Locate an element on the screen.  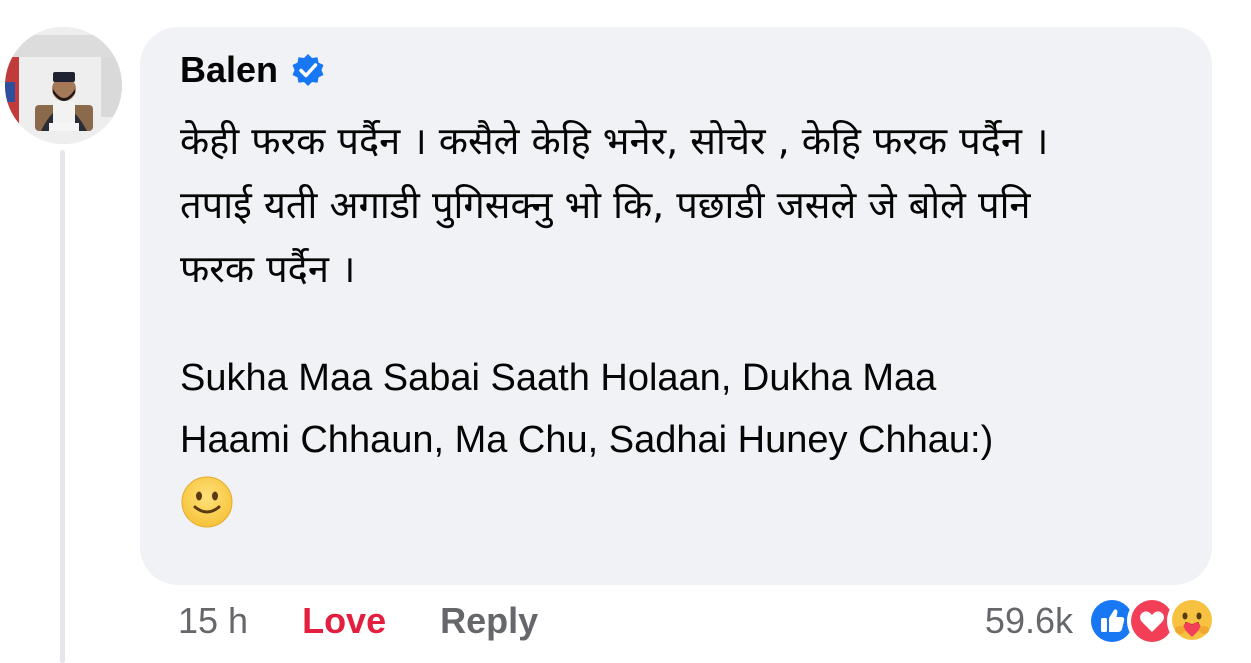
comment-actions: 15 h Love Reply is located at coordinates (358, 621).